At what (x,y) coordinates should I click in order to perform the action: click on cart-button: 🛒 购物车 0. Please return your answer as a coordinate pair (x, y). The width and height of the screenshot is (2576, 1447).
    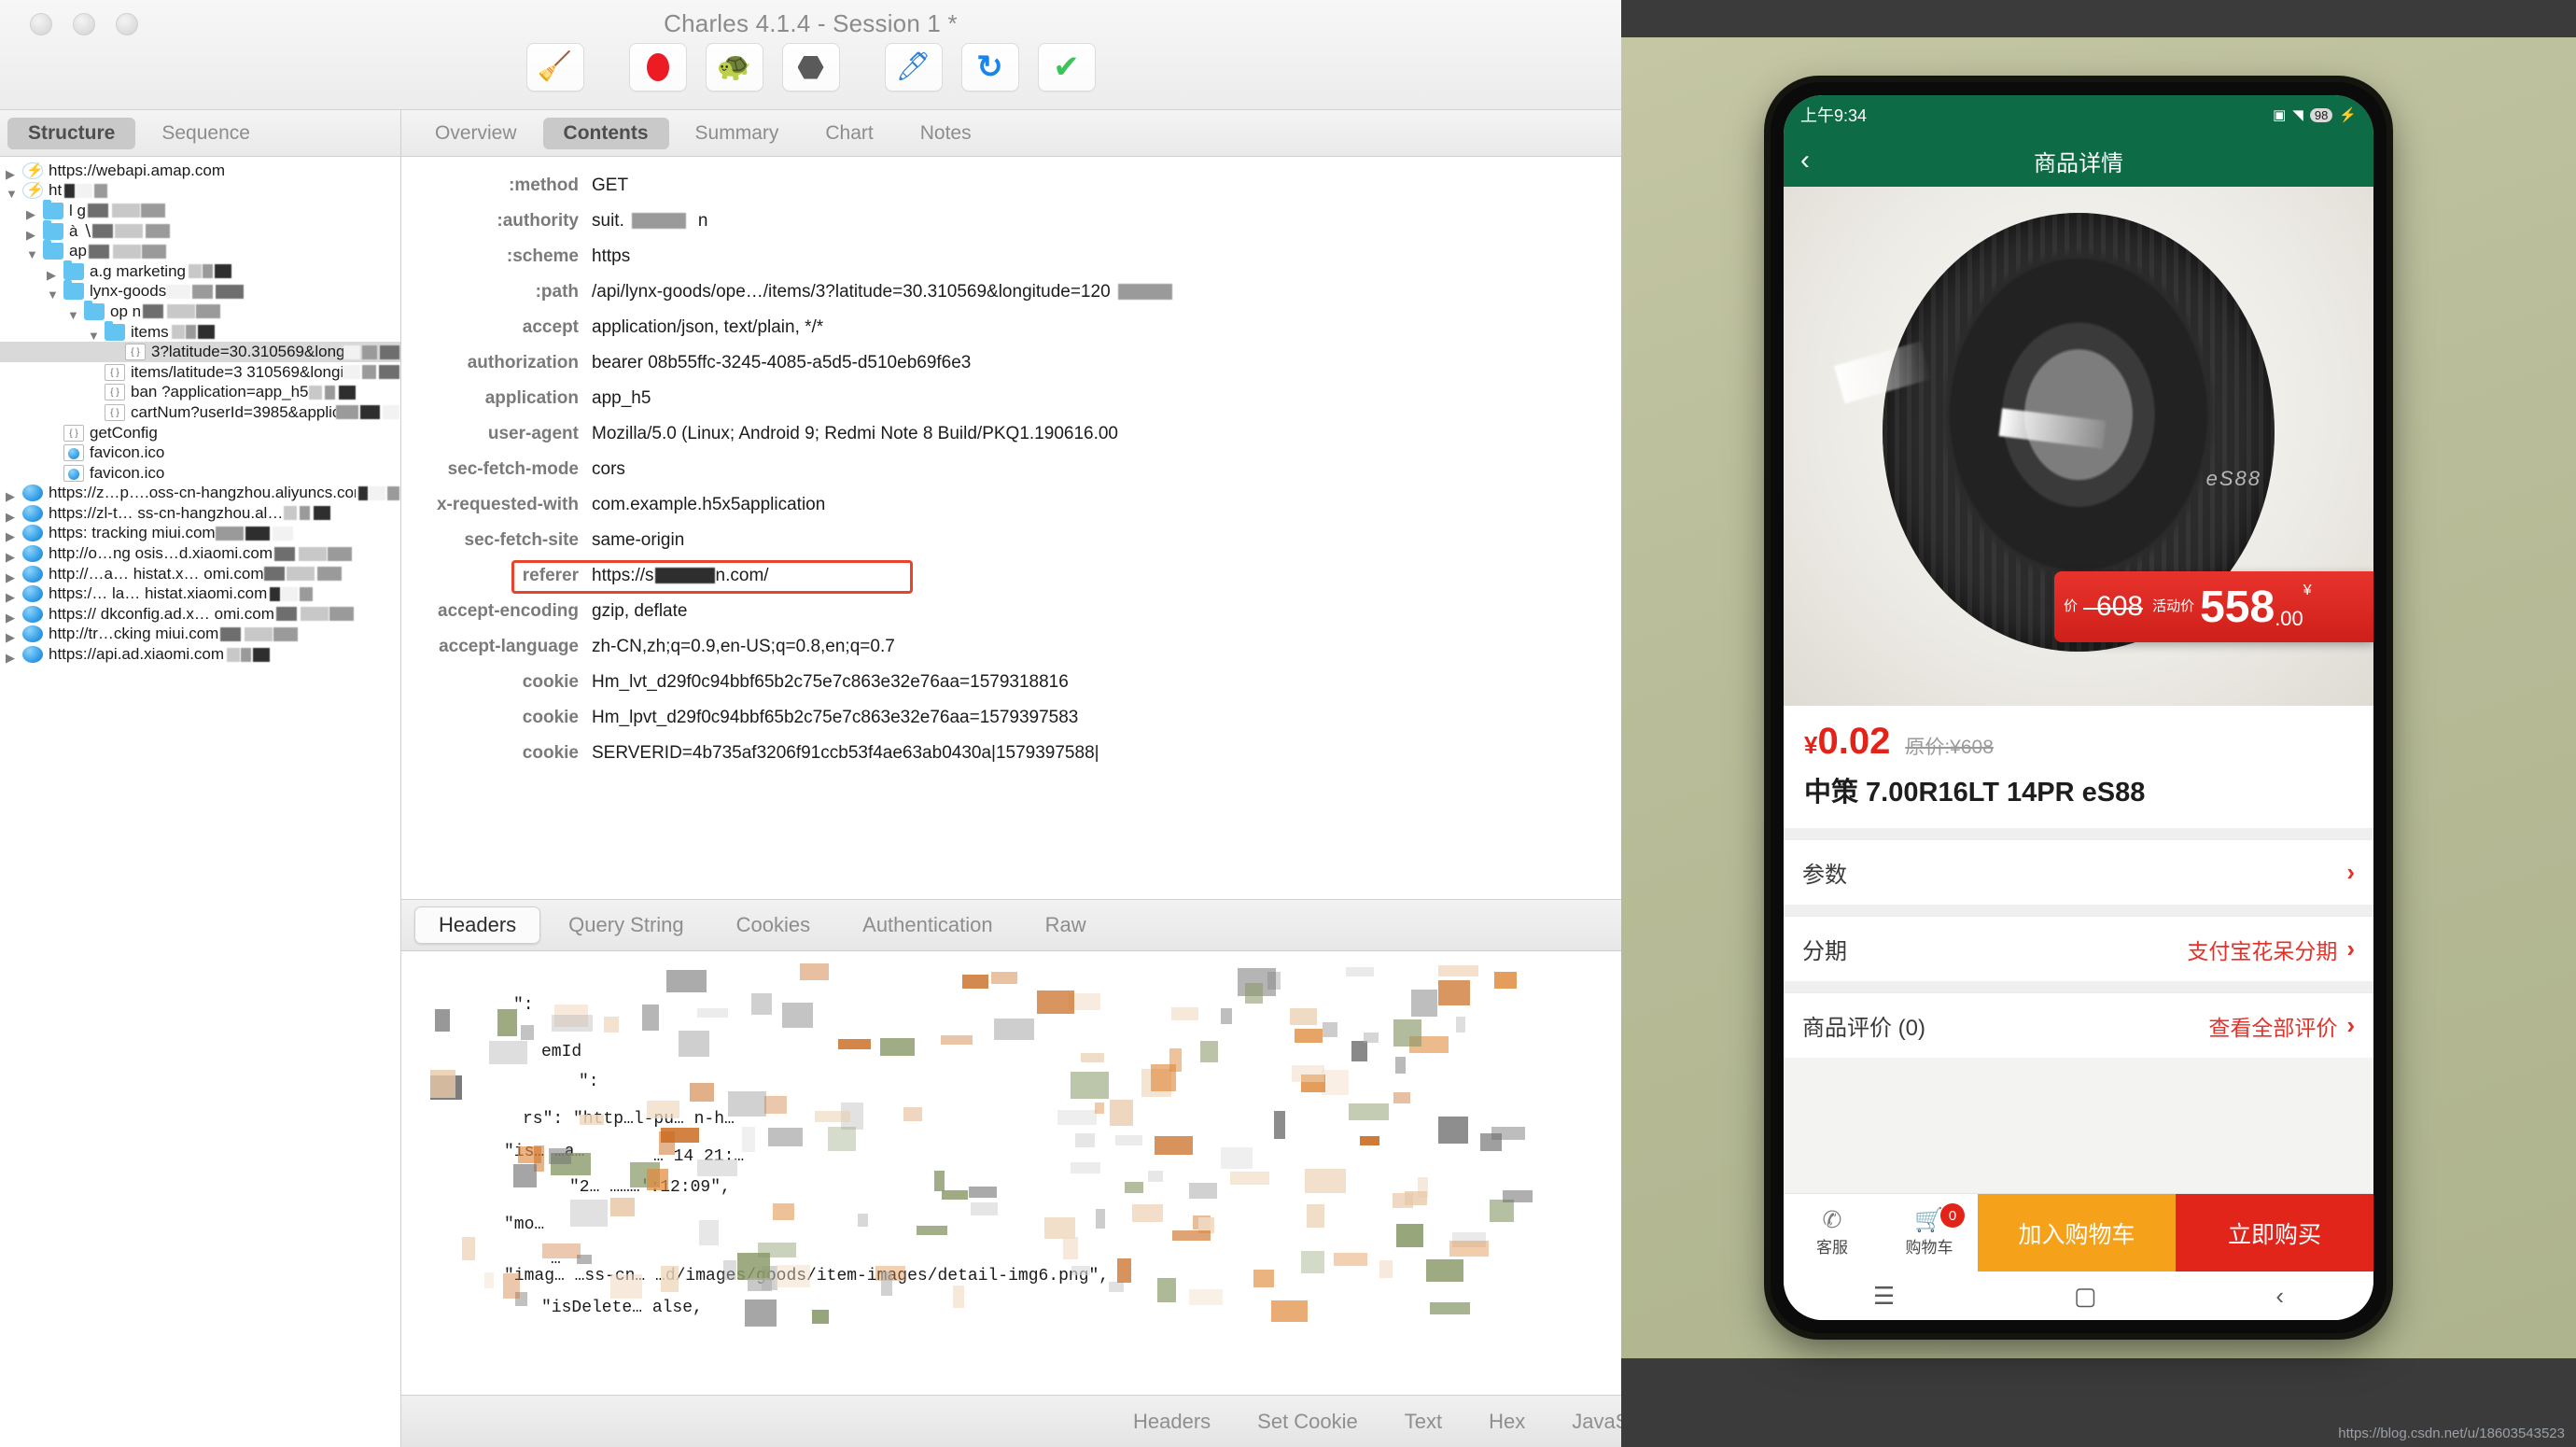
    Looking at the image, I should click on (1929, 1233).